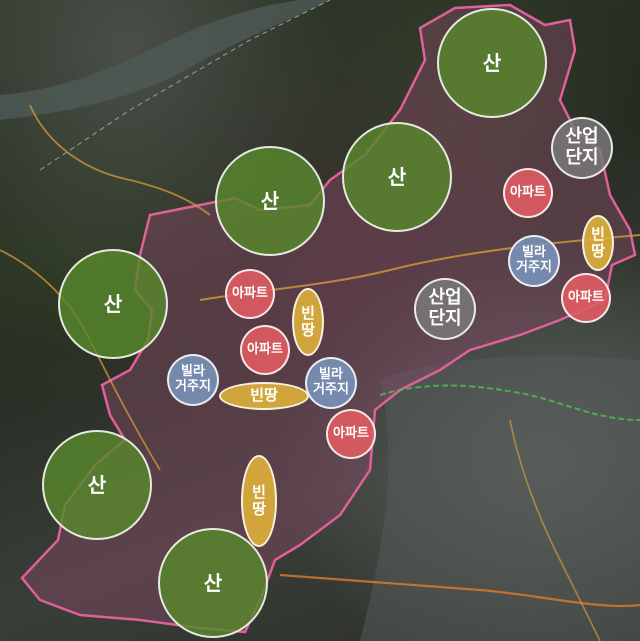  Describe the element at coordinates (120, 160) in the screenshot. I see `road` at that location.